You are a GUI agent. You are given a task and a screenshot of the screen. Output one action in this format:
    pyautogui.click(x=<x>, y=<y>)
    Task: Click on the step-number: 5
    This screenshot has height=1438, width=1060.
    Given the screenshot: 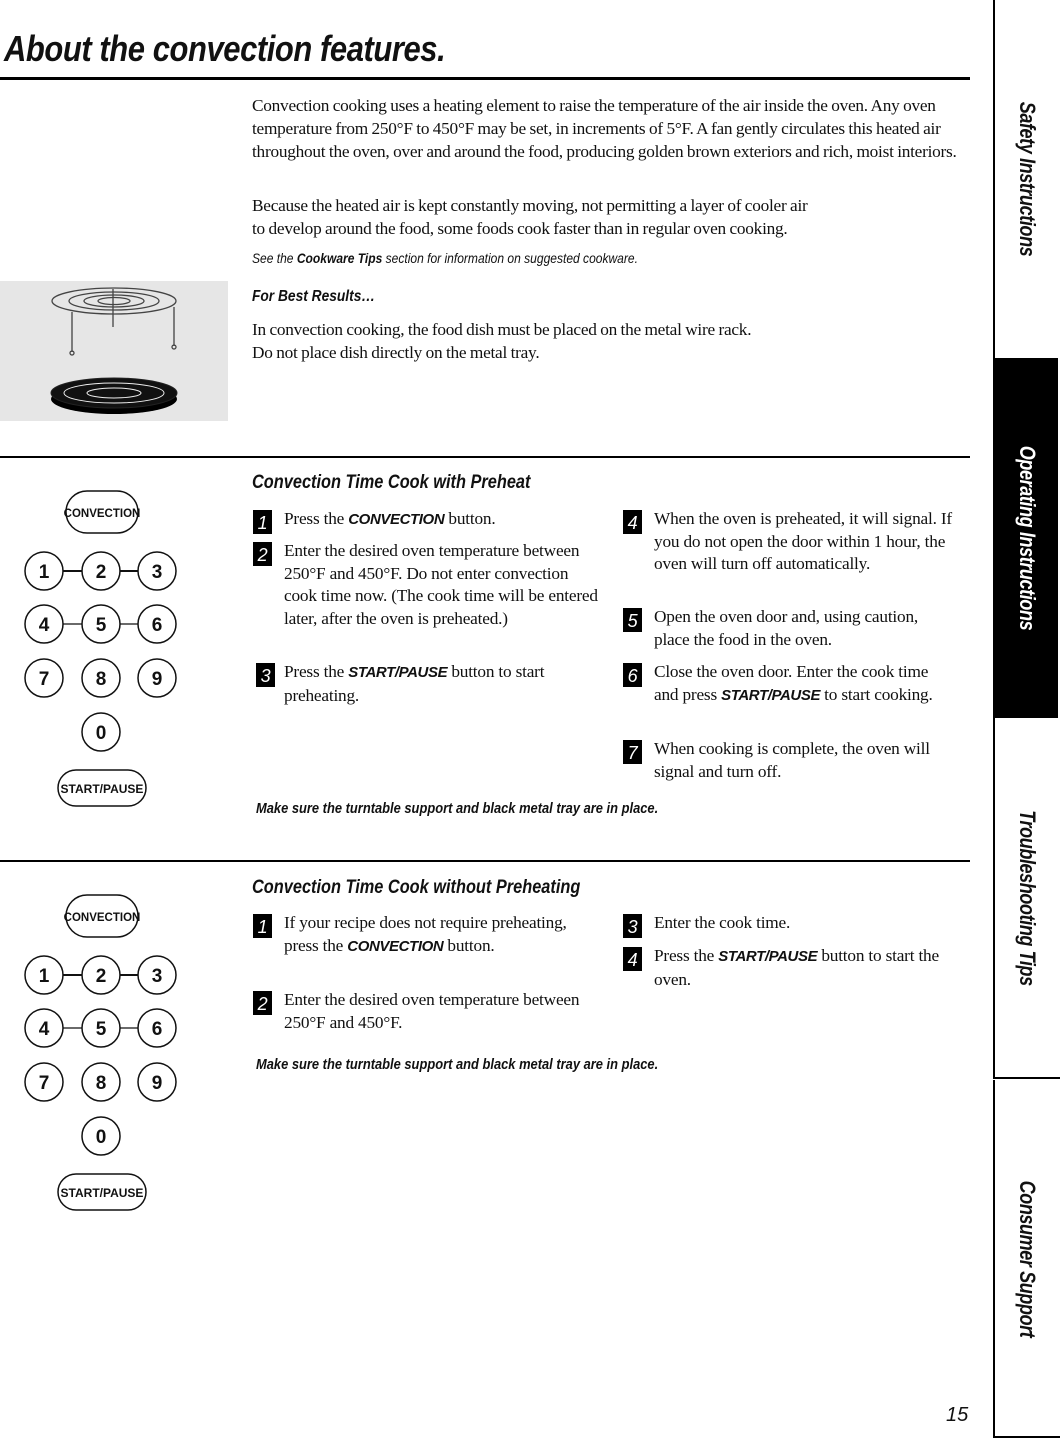 What is the action you would take?
    pyautogui.click(x=632, y=620)
    